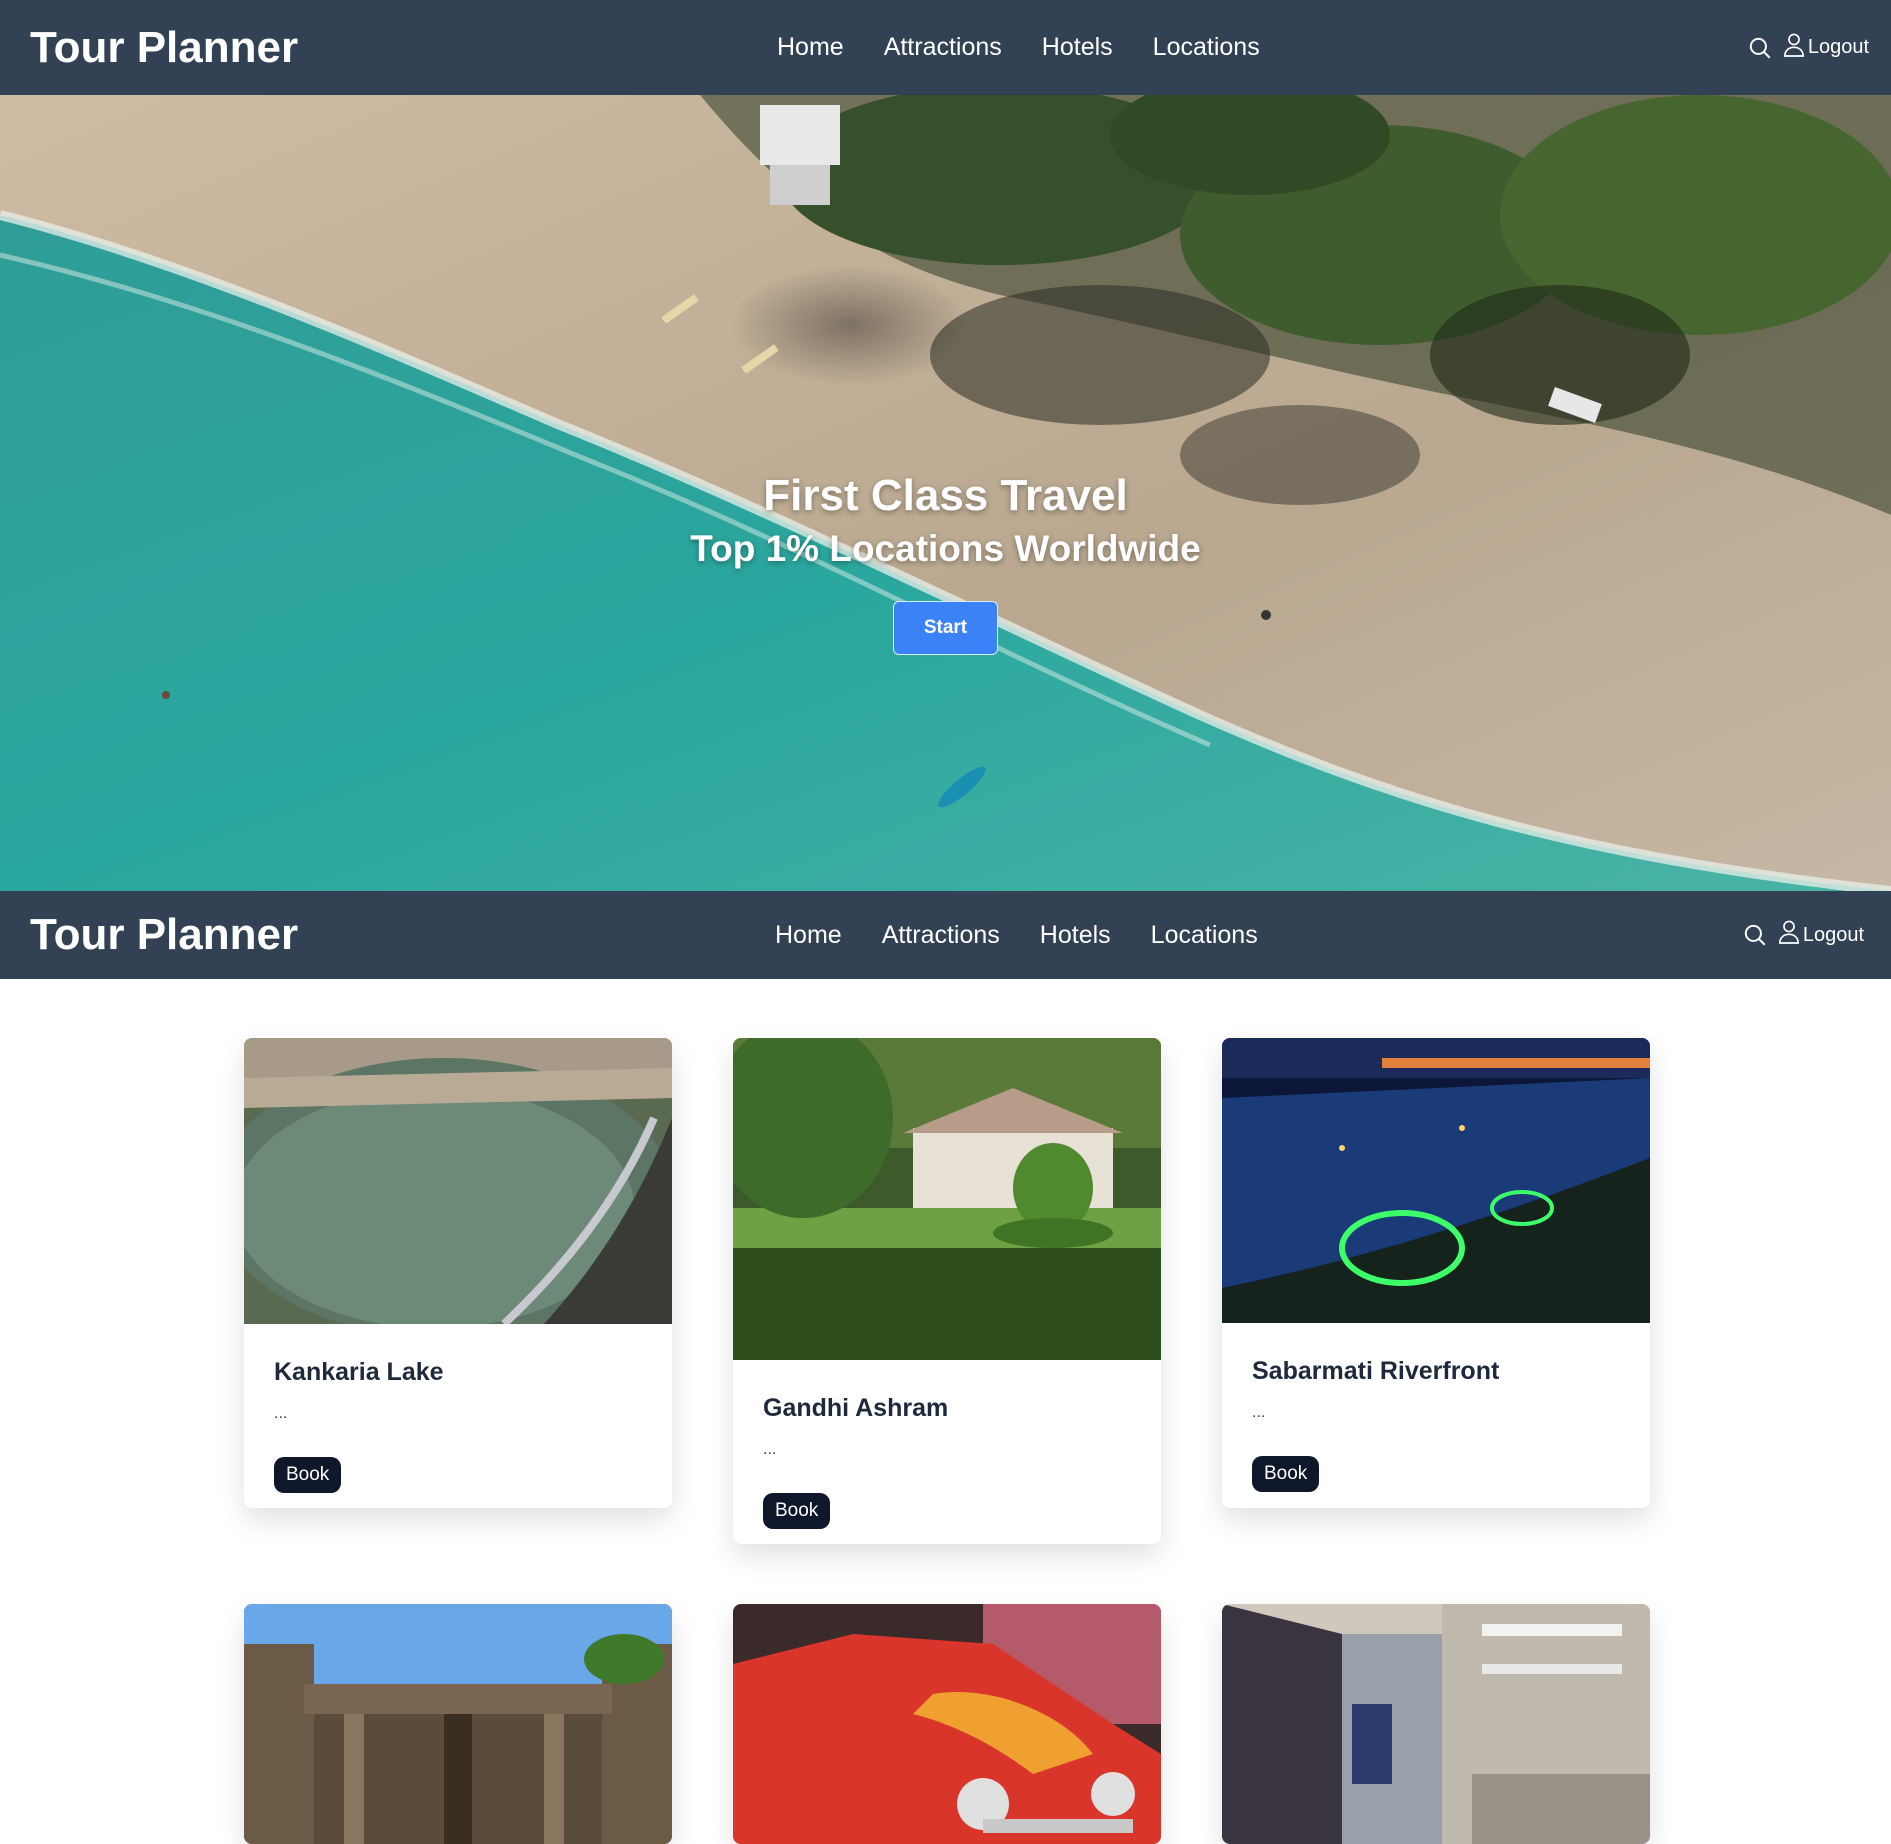 The image size is (1891, 1844). I want to click on card-title: Gandhi Ashram, so click(856, 1408).